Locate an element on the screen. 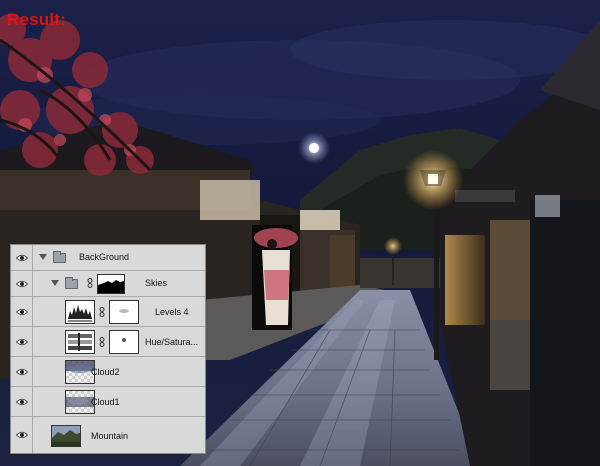 The image size is (600, 466). layer-row-skies: Skies is located at coordinates (108, 284).